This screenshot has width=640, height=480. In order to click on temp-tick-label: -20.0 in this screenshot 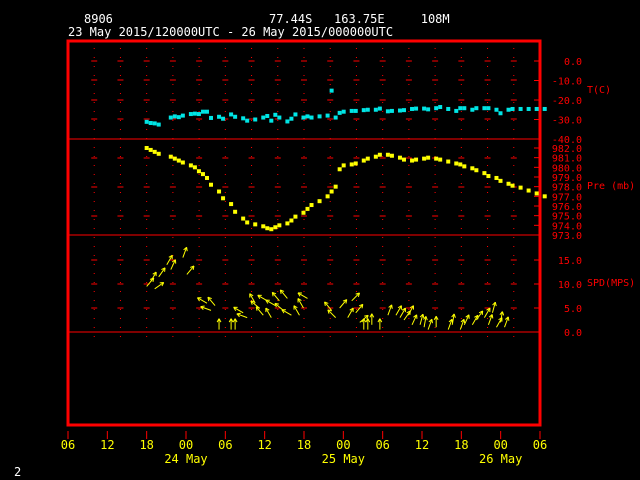, I will do `click(567, 101)`.